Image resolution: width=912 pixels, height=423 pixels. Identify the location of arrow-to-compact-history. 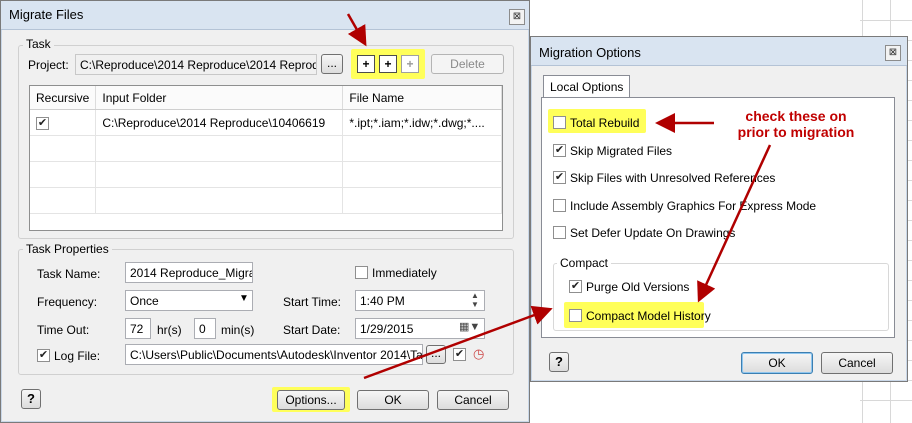
(734, 223).